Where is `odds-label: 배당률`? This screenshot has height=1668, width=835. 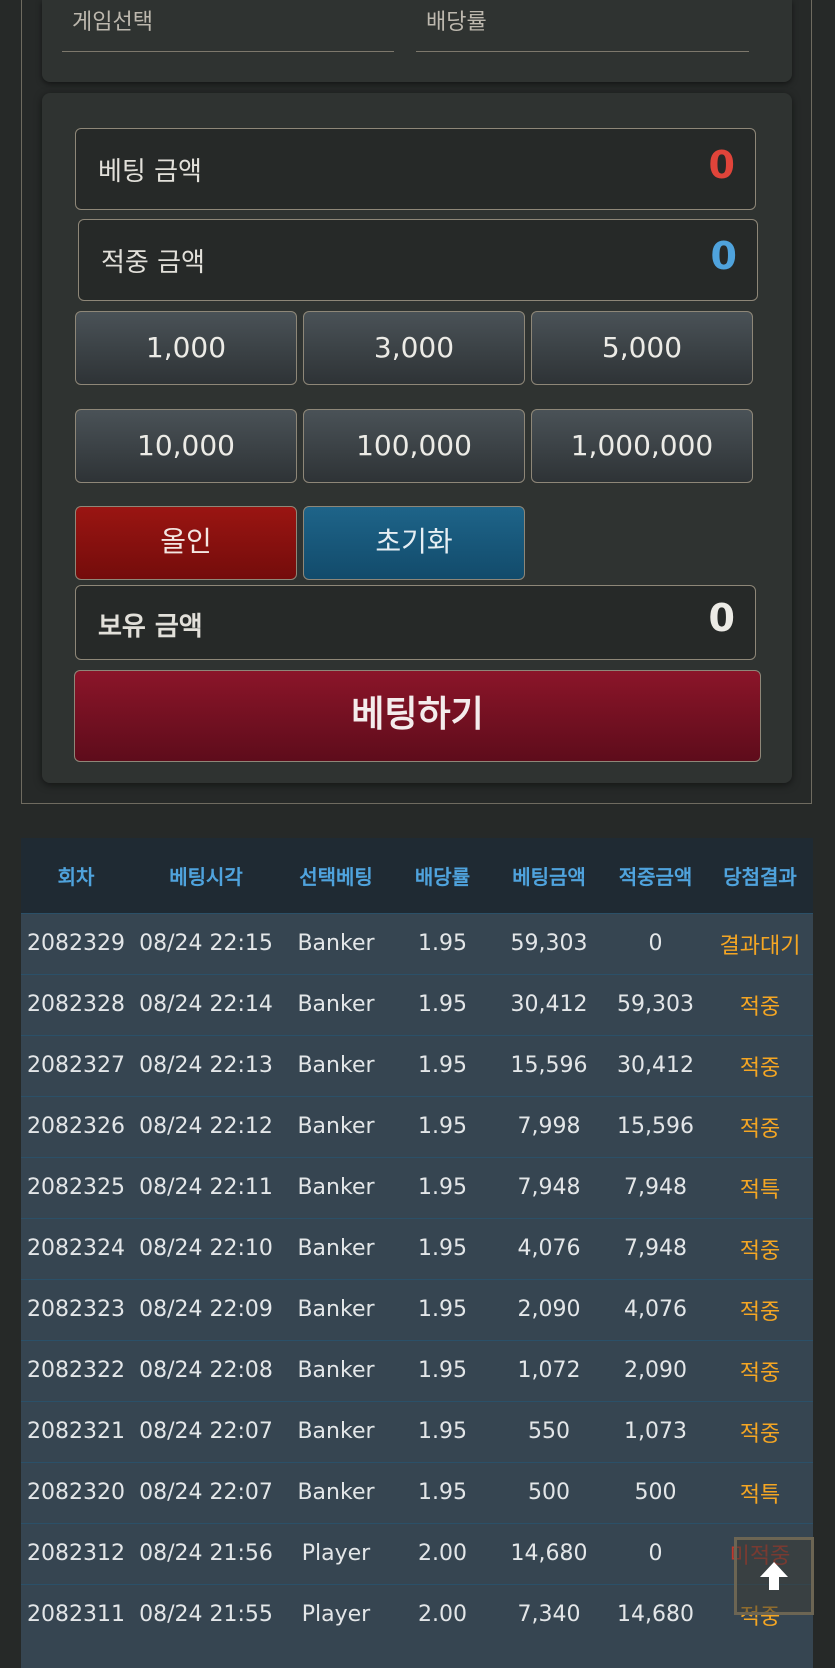 odds-label: 배당률 is located at coordinates (456, 22).